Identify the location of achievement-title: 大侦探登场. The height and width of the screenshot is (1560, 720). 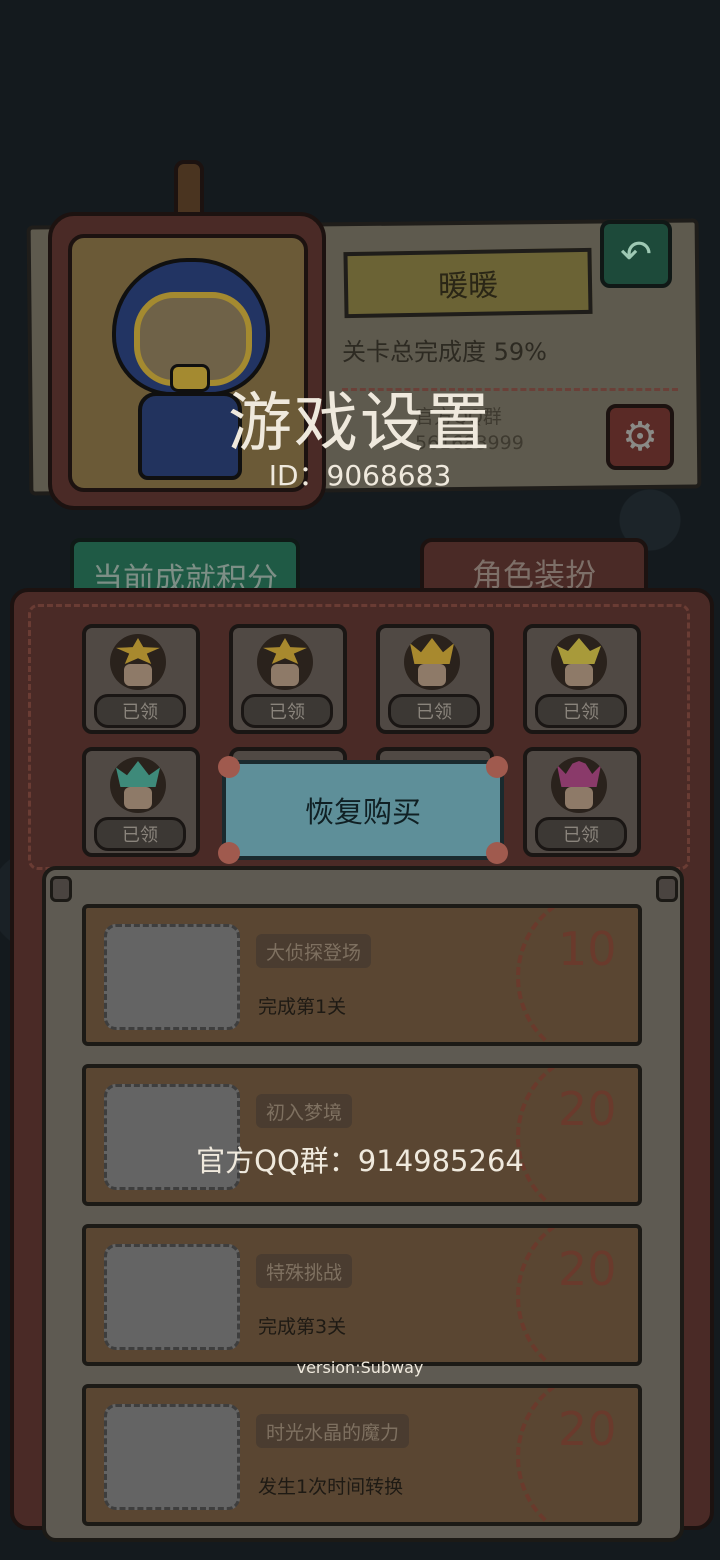
(314, 951).